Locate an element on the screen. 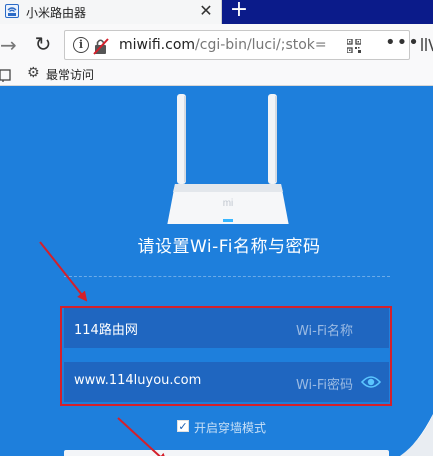  close-tab-icon: ✕ is located at coordinates (206, 11).